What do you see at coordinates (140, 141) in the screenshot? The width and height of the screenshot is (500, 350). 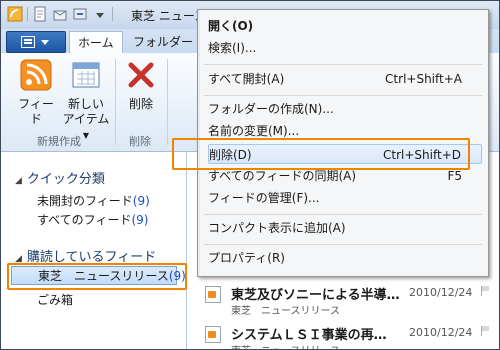 I see `group-label-delete: 削除` at bounding box center [140, 141].